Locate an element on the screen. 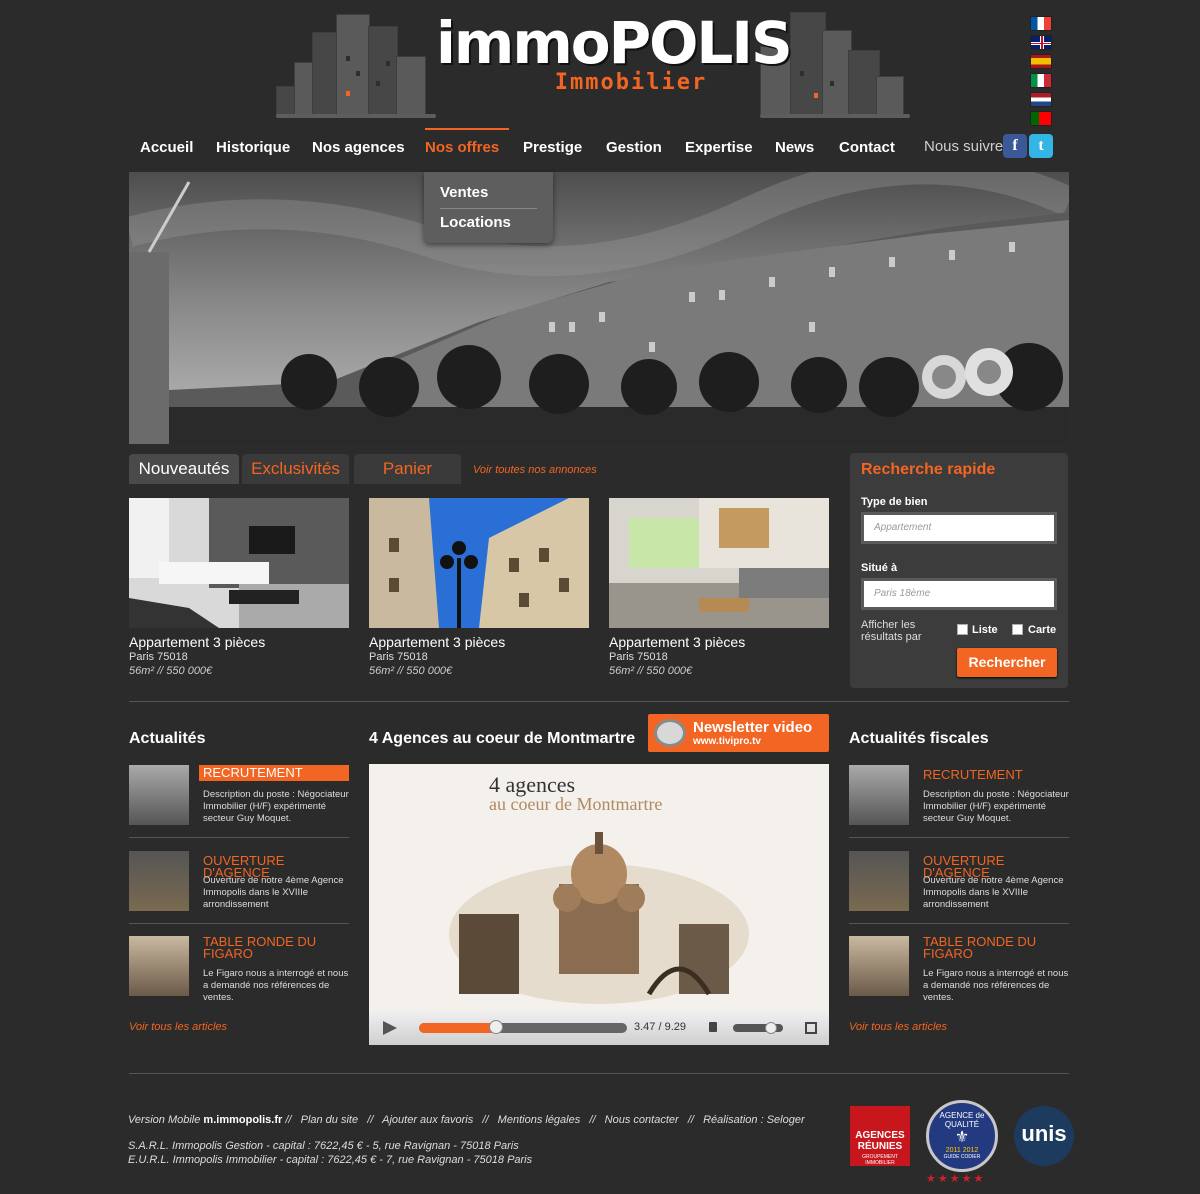  nl-flag-icon is located at coordinates (1041, 99).